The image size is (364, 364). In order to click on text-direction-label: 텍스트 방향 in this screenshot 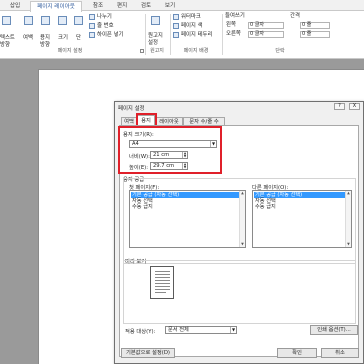, I will do `click(7, 41)`.